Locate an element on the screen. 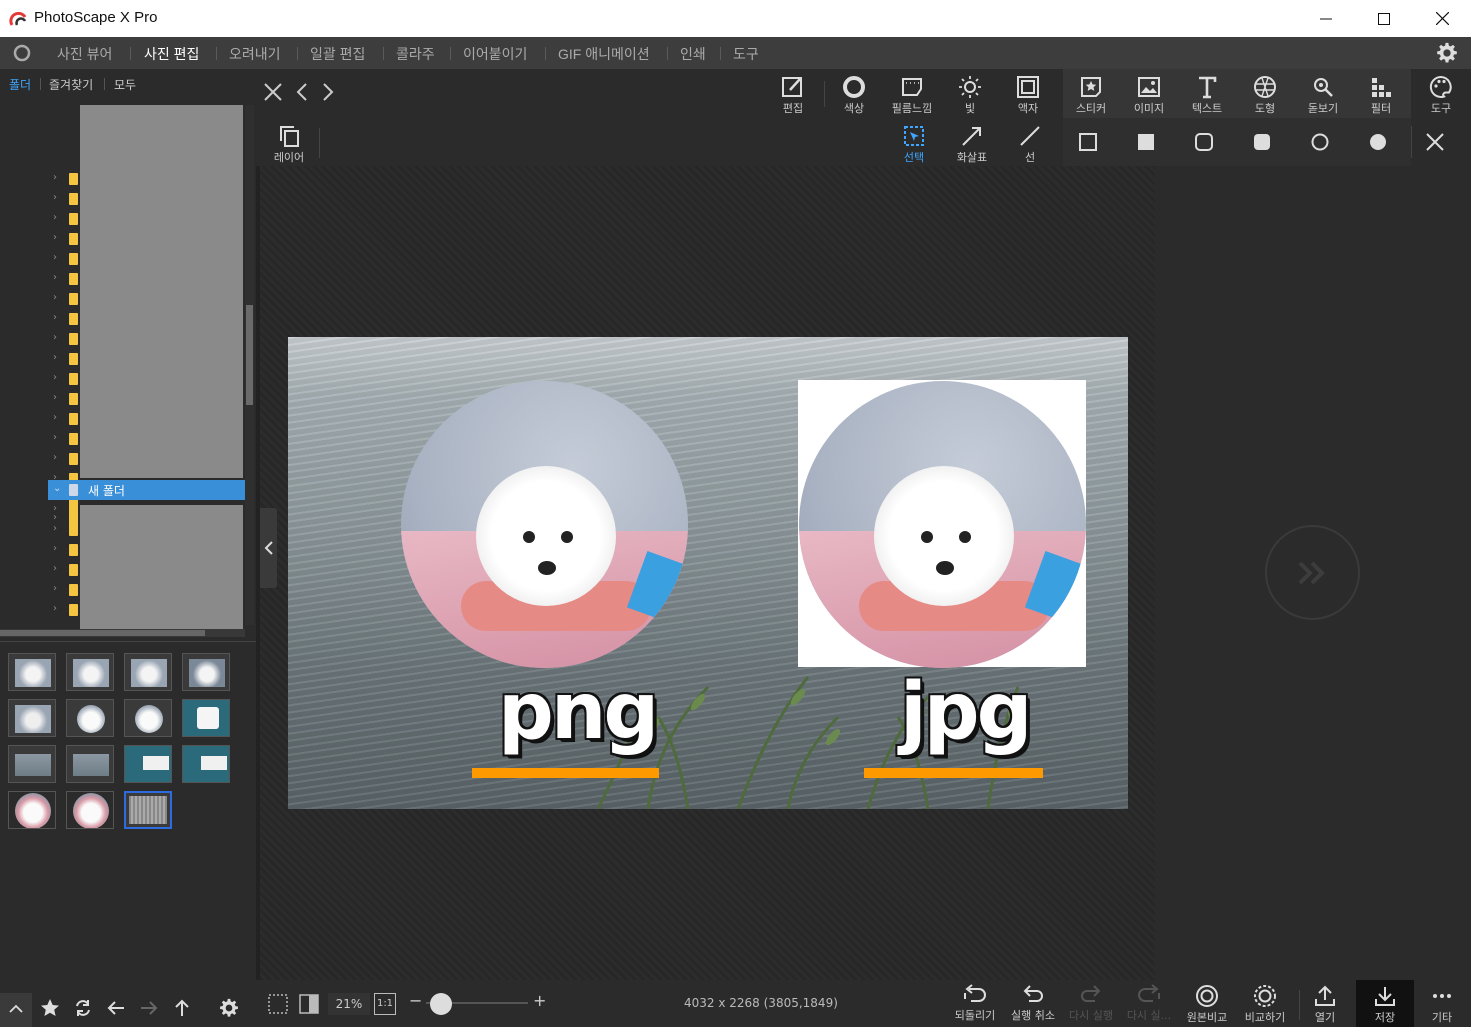 The width and height of the screenshot is (1471, 1027). compare-original-button: 원본비교 is located at coordinates (1207, 1003).